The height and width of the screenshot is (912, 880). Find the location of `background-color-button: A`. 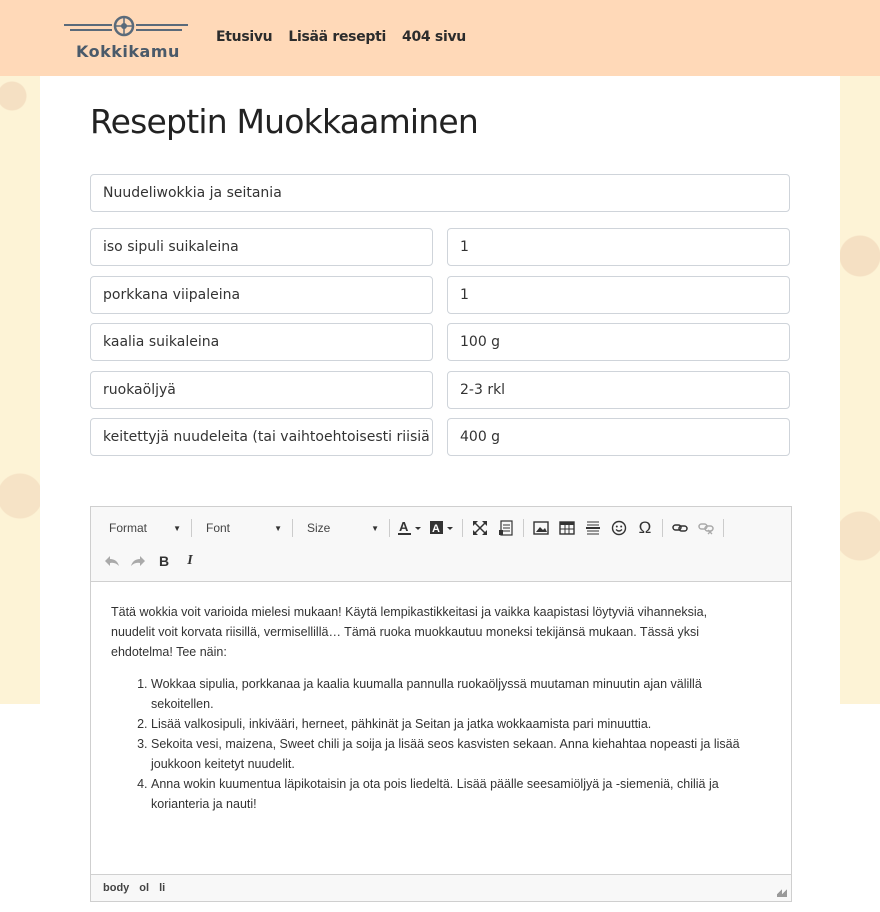

background-color-button: A is located at coordinates (442, 528).